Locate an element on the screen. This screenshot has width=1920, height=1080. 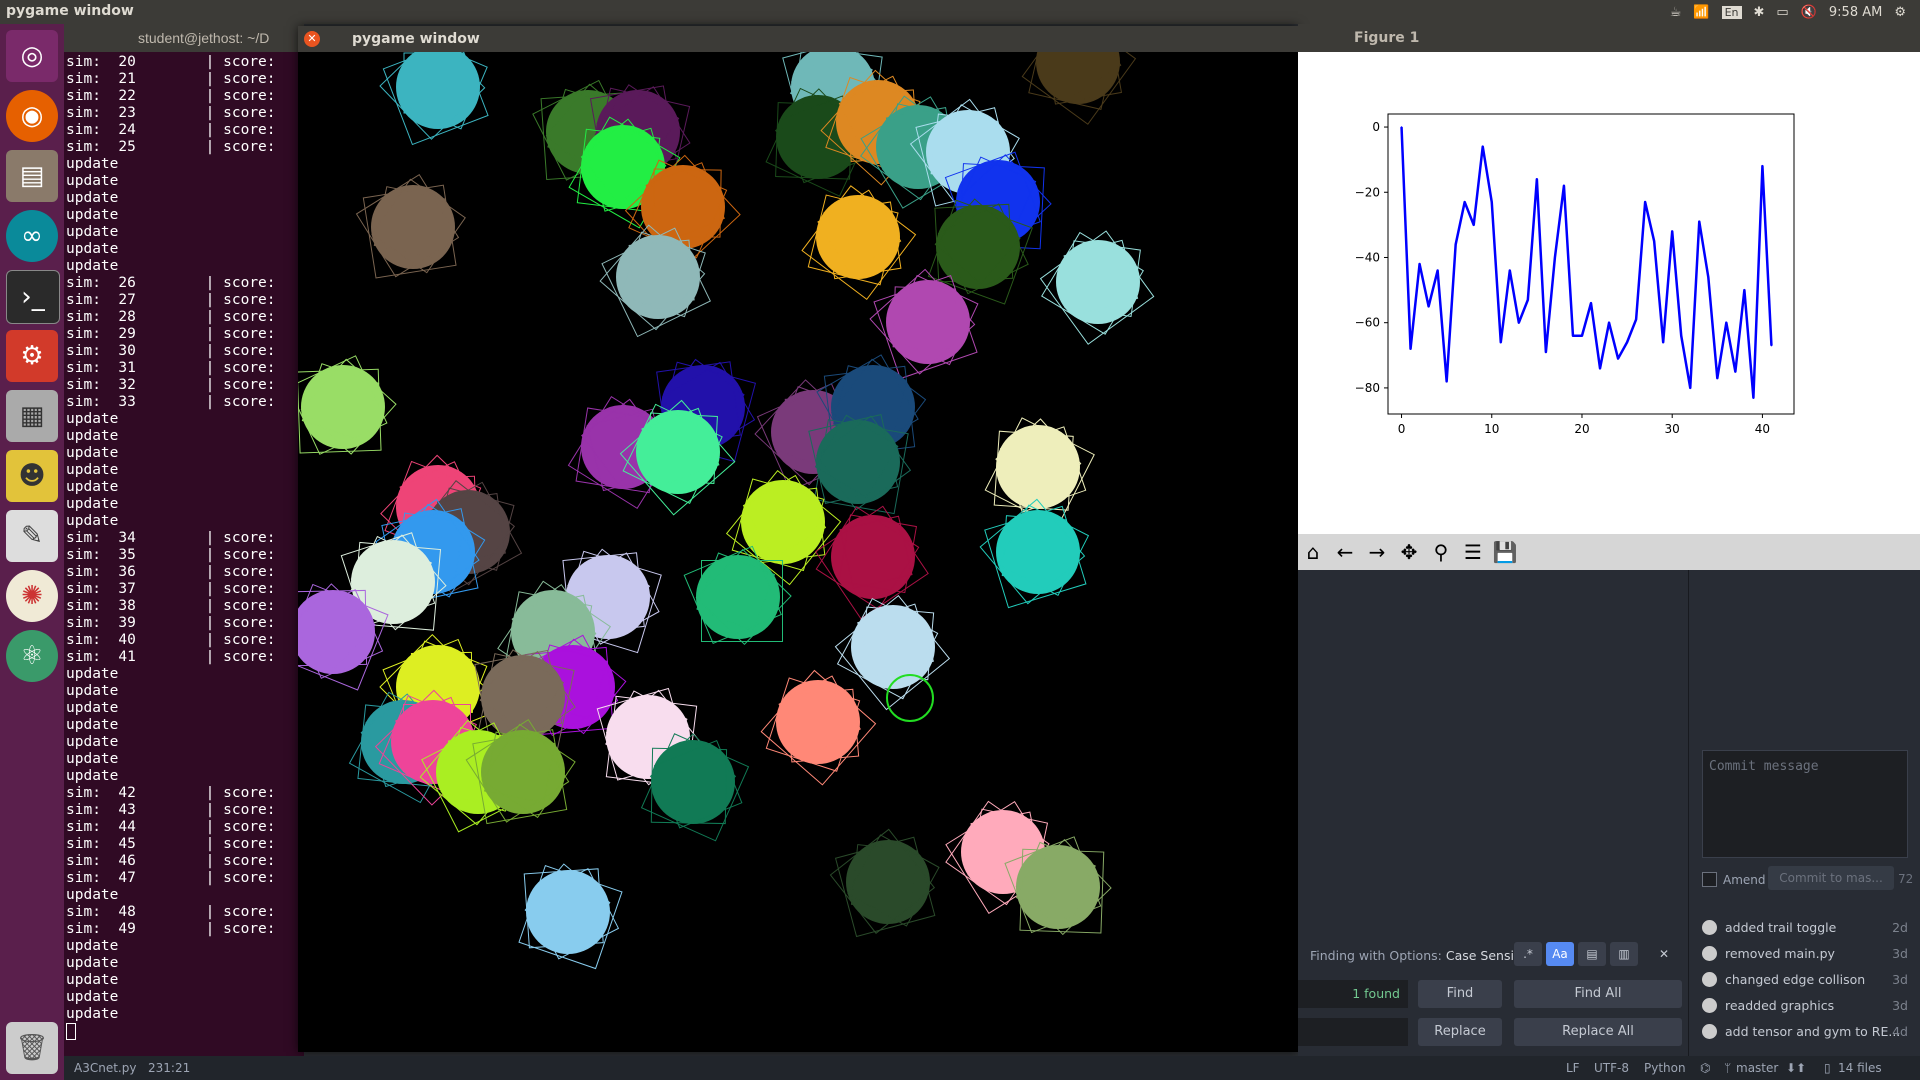
pan-icon: ✥ is located at coordinates (1409, 552).